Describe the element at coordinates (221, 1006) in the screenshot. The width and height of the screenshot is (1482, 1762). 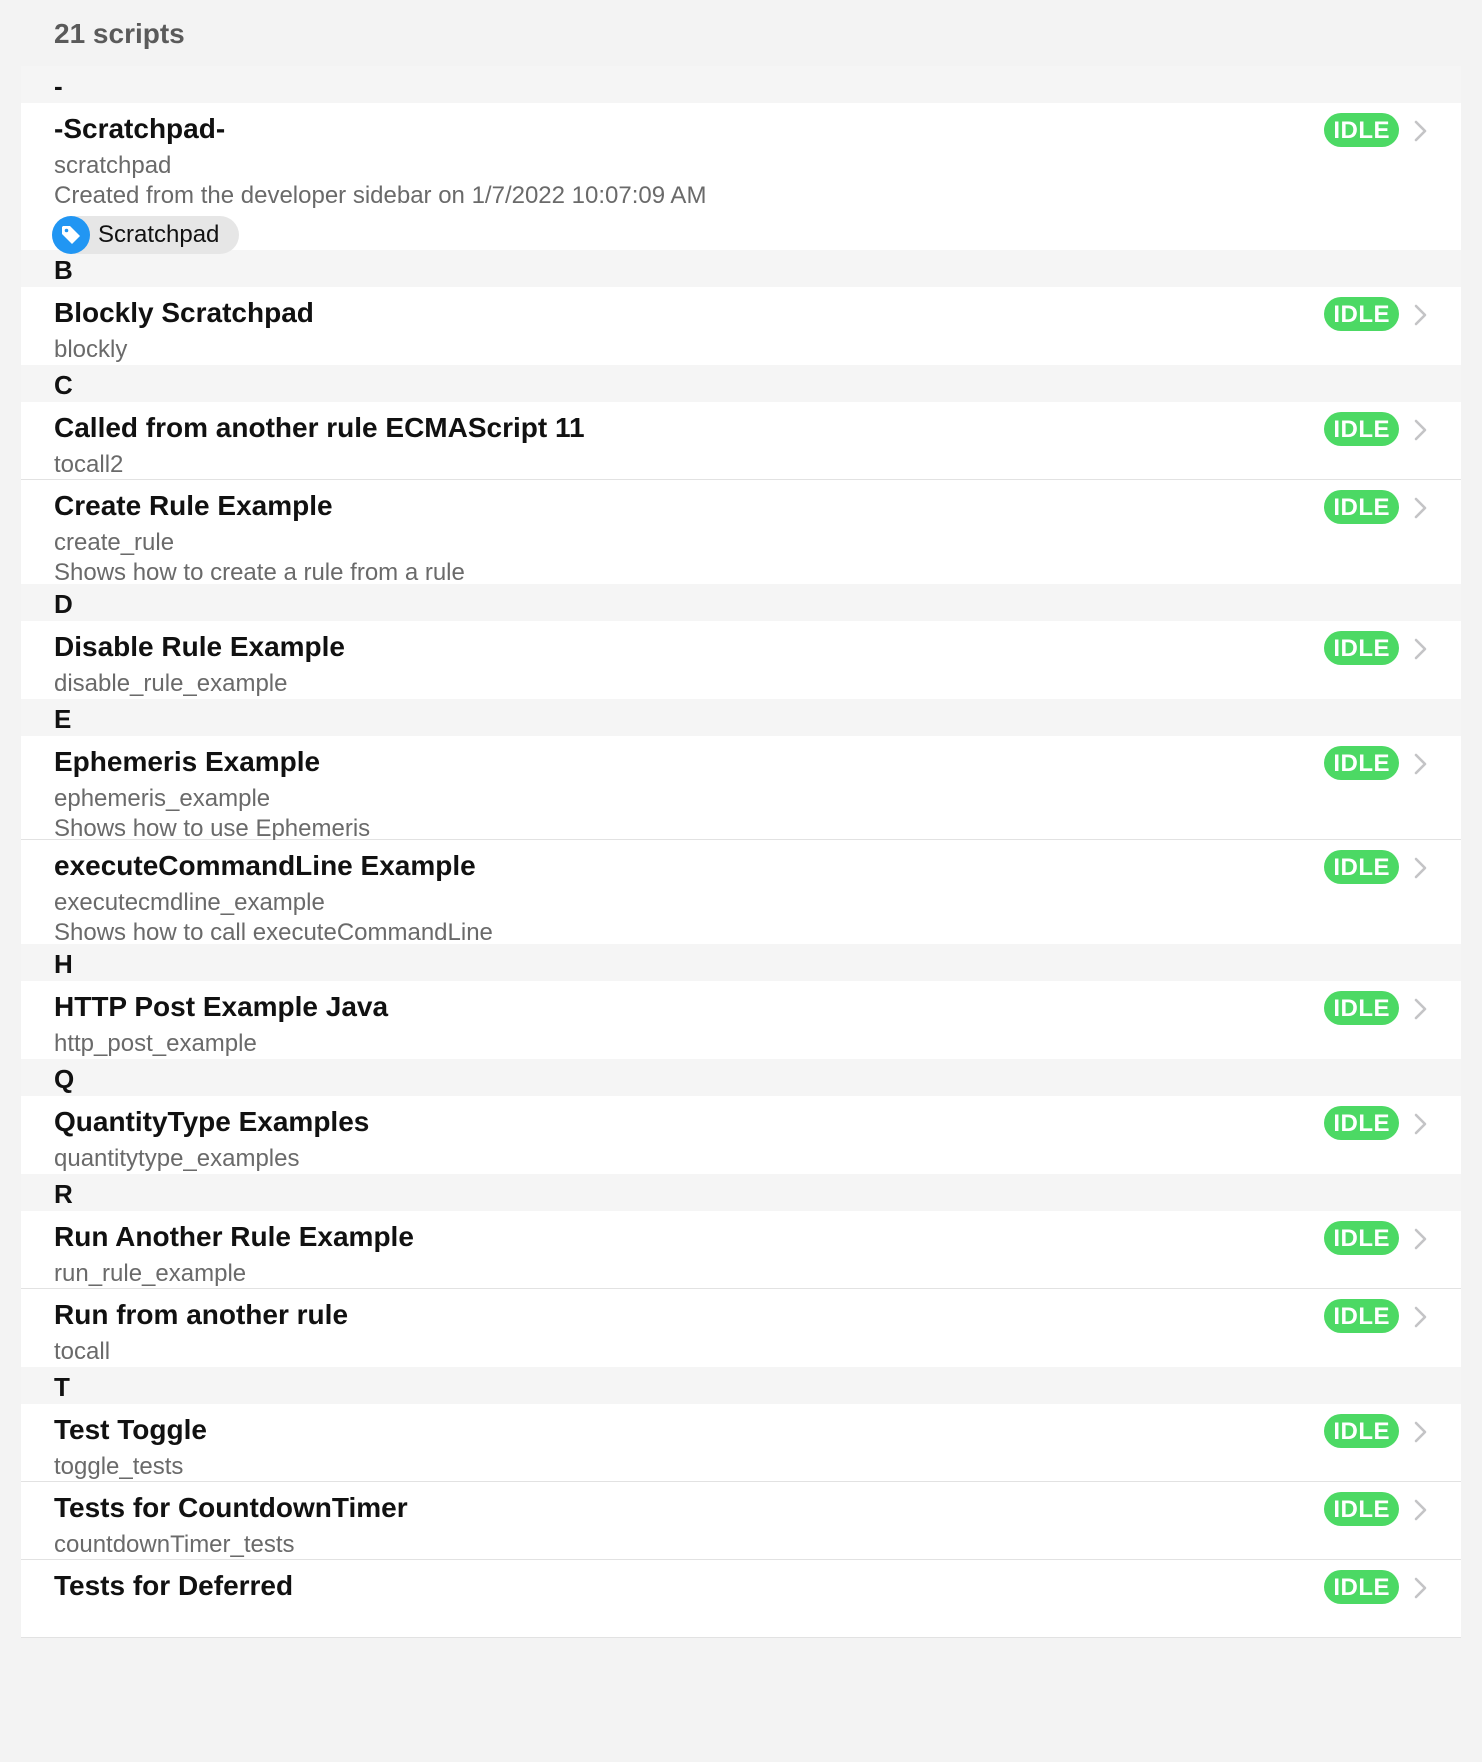
I see `script-title: HTTP Post Example Java` at that location.